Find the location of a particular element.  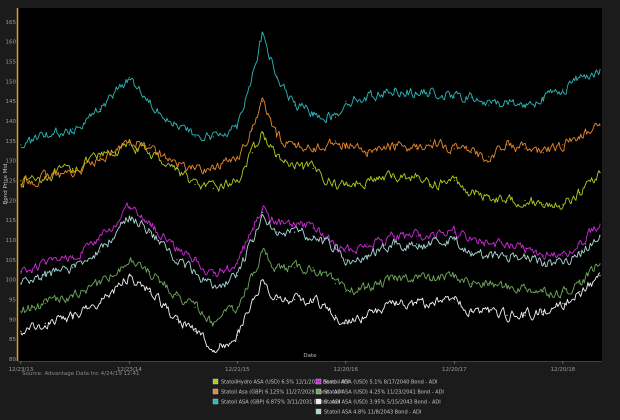

y-tick-label: 100 is located at coordinates (11, 281).